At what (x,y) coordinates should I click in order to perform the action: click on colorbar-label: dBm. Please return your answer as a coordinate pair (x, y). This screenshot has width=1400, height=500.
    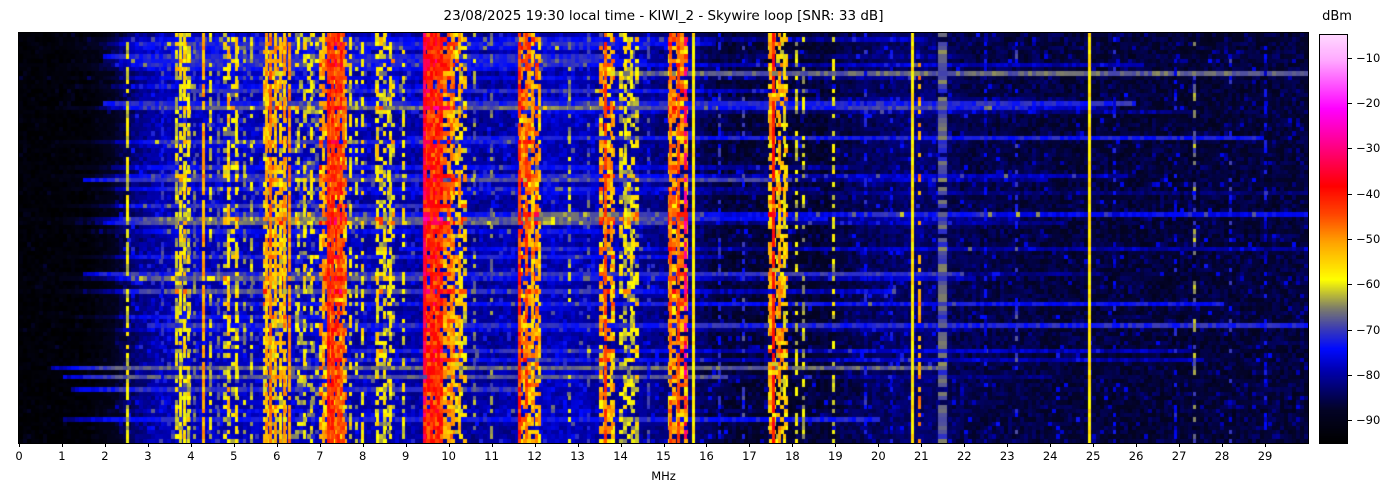
    Looking at the image, I should click on (1337, 16).